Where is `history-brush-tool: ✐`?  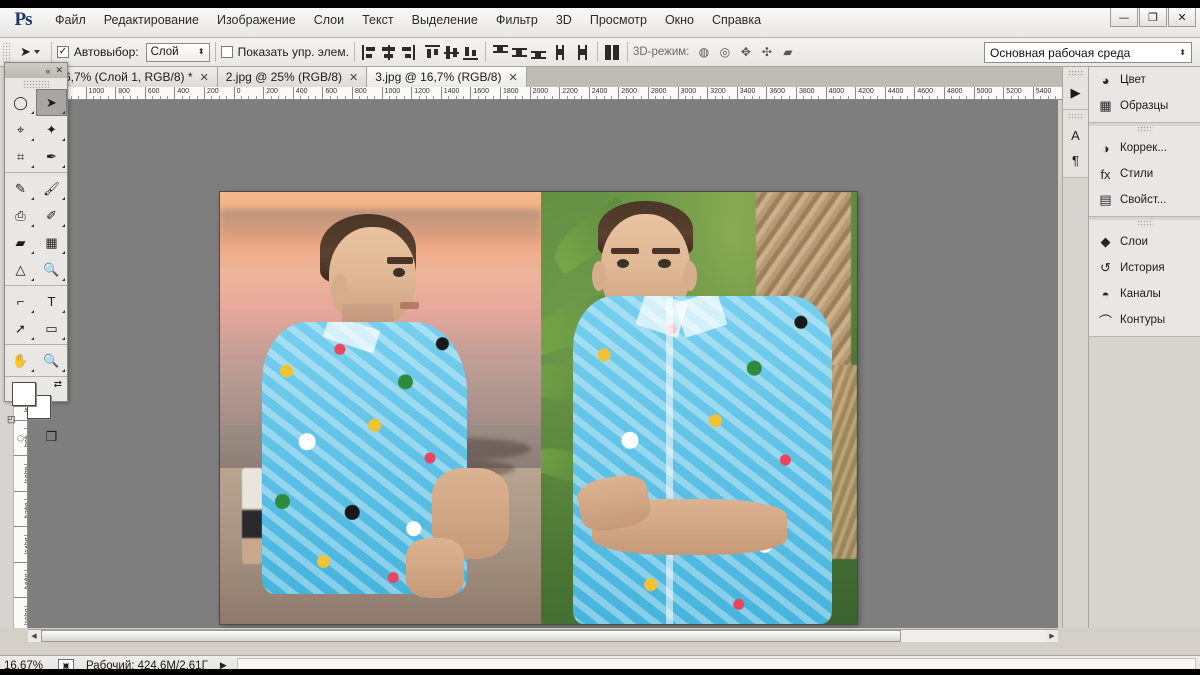 history-brush-tool: ✐ is located at coordinates (51, 215).